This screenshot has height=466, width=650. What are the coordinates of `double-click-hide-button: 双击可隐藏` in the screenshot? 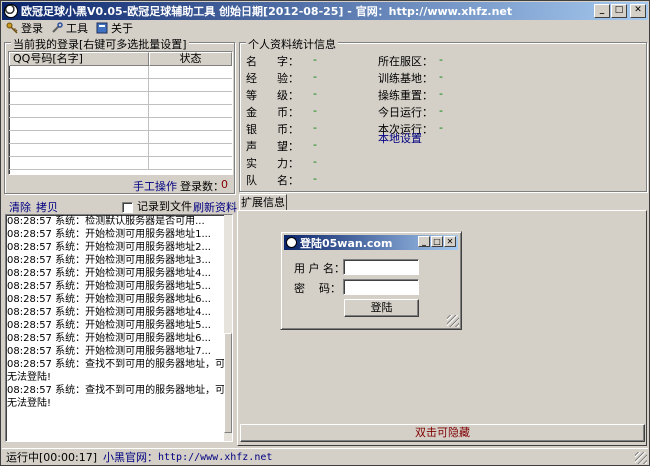 It's located at (442, 433).